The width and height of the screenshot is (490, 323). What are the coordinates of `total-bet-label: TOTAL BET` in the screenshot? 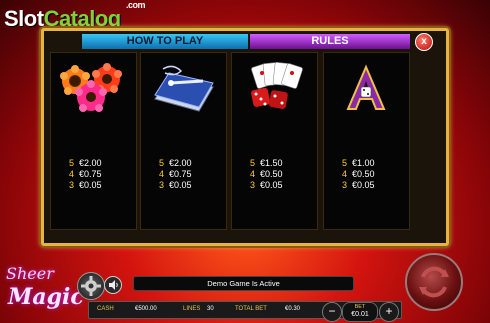 It's located at (251, 309).